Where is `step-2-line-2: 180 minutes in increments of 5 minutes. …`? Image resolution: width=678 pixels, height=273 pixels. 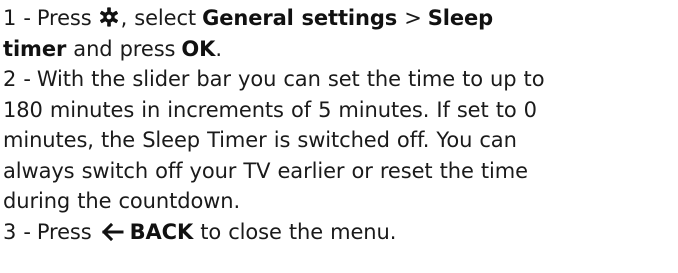
step-2-line-2: 180 minutes in increments of 5 minutes. … is located at coordinates (270, 109).